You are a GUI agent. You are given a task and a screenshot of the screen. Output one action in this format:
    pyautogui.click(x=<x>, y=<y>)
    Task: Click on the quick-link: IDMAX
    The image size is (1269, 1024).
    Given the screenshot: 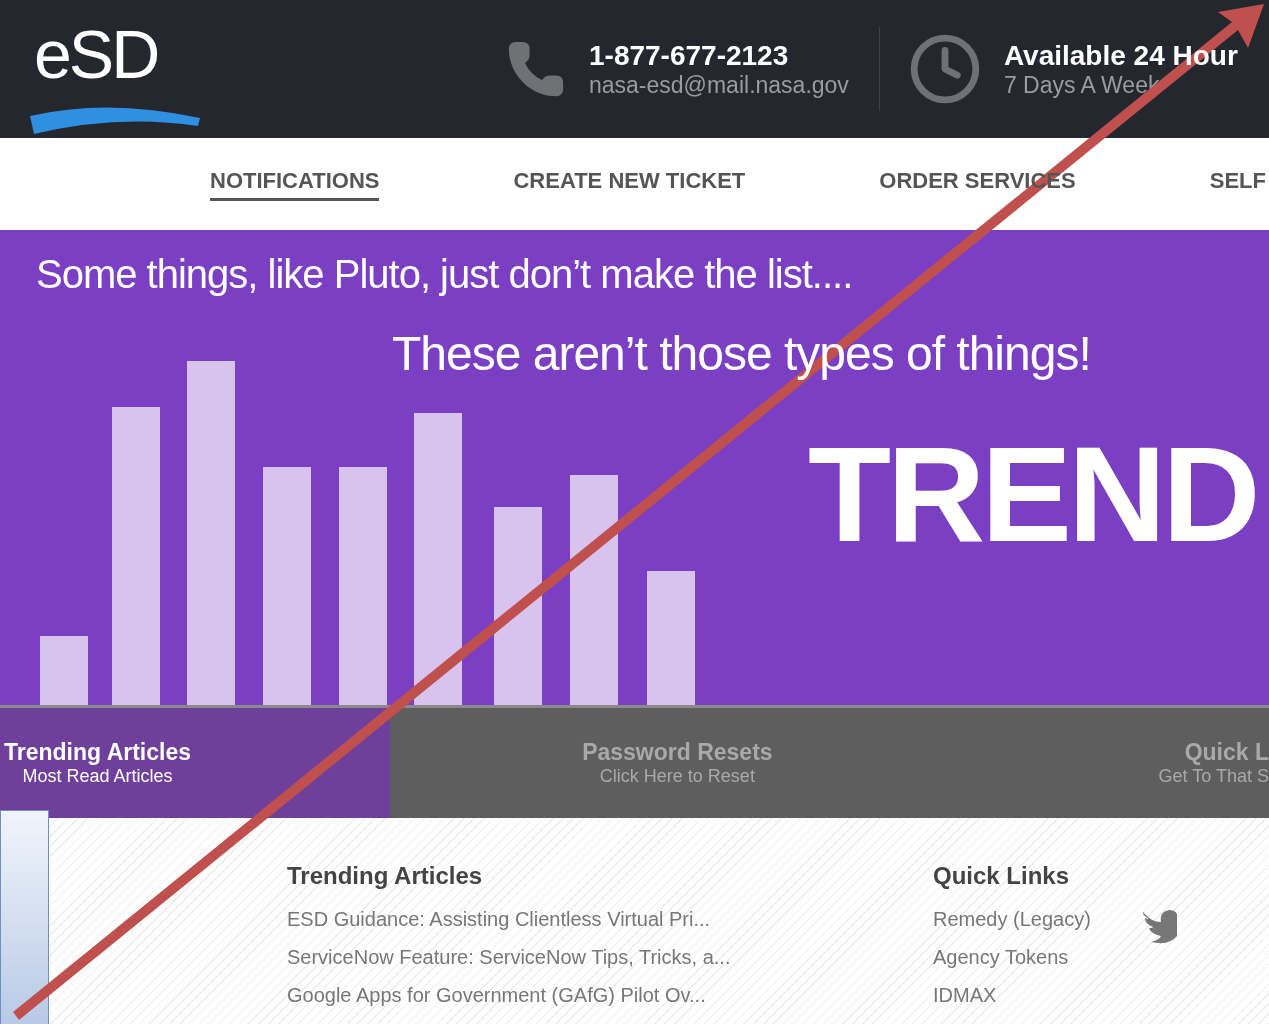 What is the action you would take?
    pyautogui.click(x=1073, y=995)
    